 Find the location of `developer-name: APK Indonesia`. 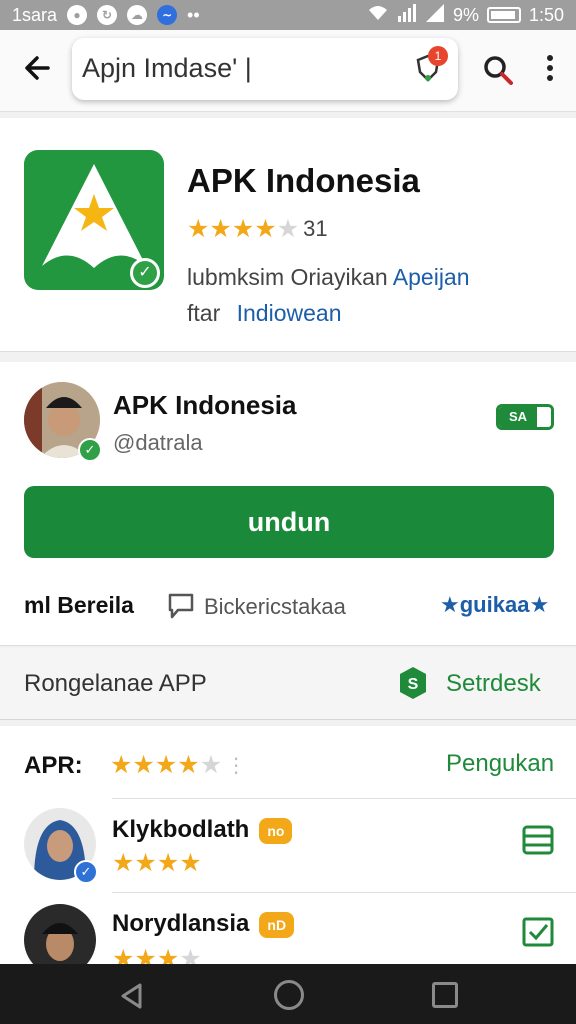

developer-name: APK Indonesia is located at coordinates (204, 405).